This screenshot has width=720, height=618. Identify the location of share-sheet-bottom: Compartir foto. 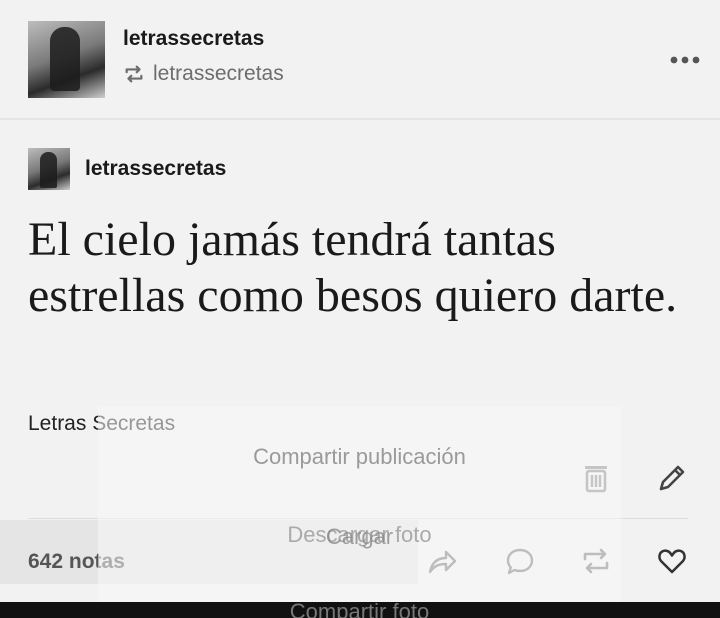
(359, 610).